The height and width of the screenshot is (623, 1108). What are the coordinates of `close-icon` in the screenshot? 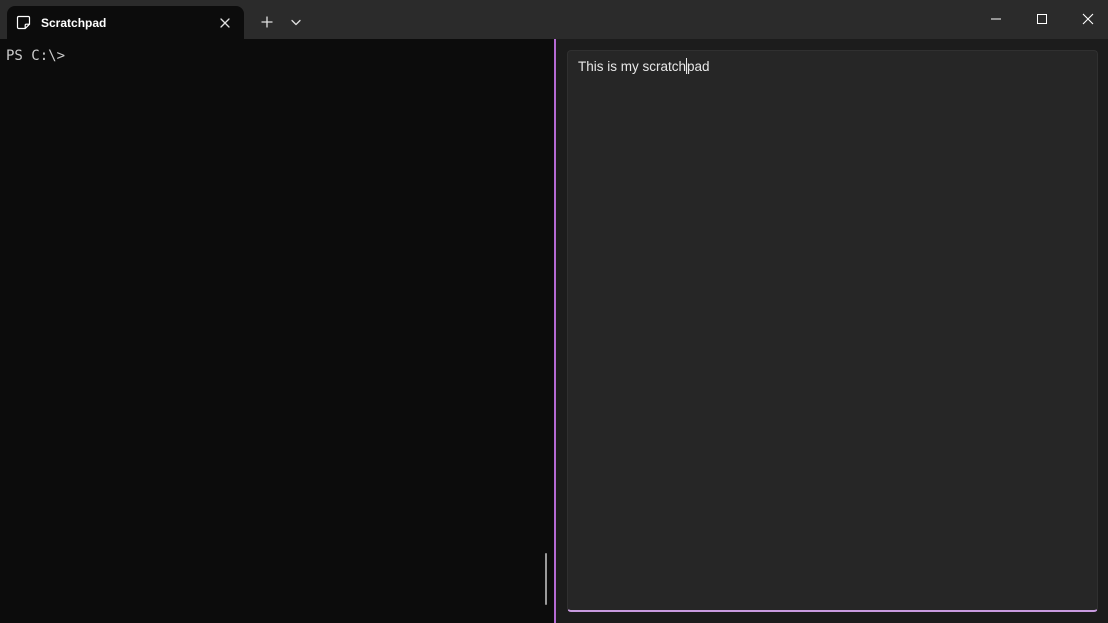 It's located at (1088, 19).